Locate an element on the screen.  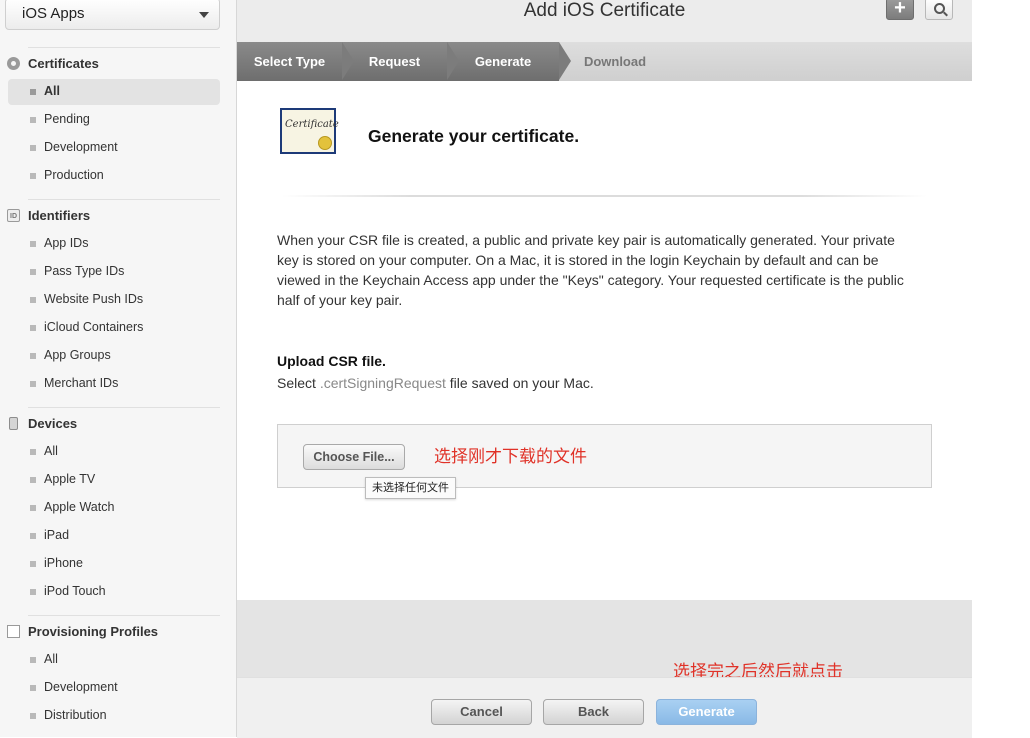
document-icon is located at coordinates (13, 631).